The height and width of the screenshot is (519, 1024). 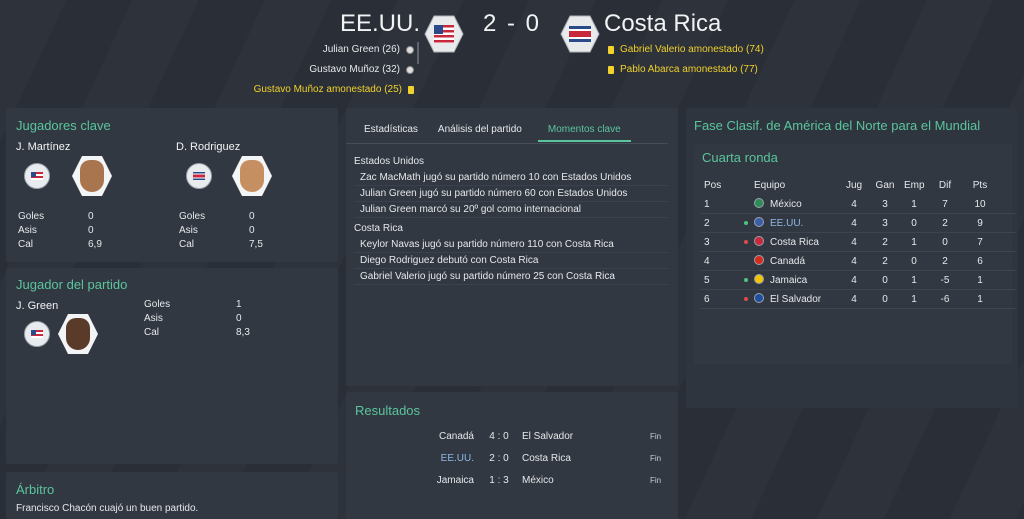 What do you see at coordinates (707, 299) in the screenshot?
I see `cell-pos: 6` at bounding box center [707, 299].